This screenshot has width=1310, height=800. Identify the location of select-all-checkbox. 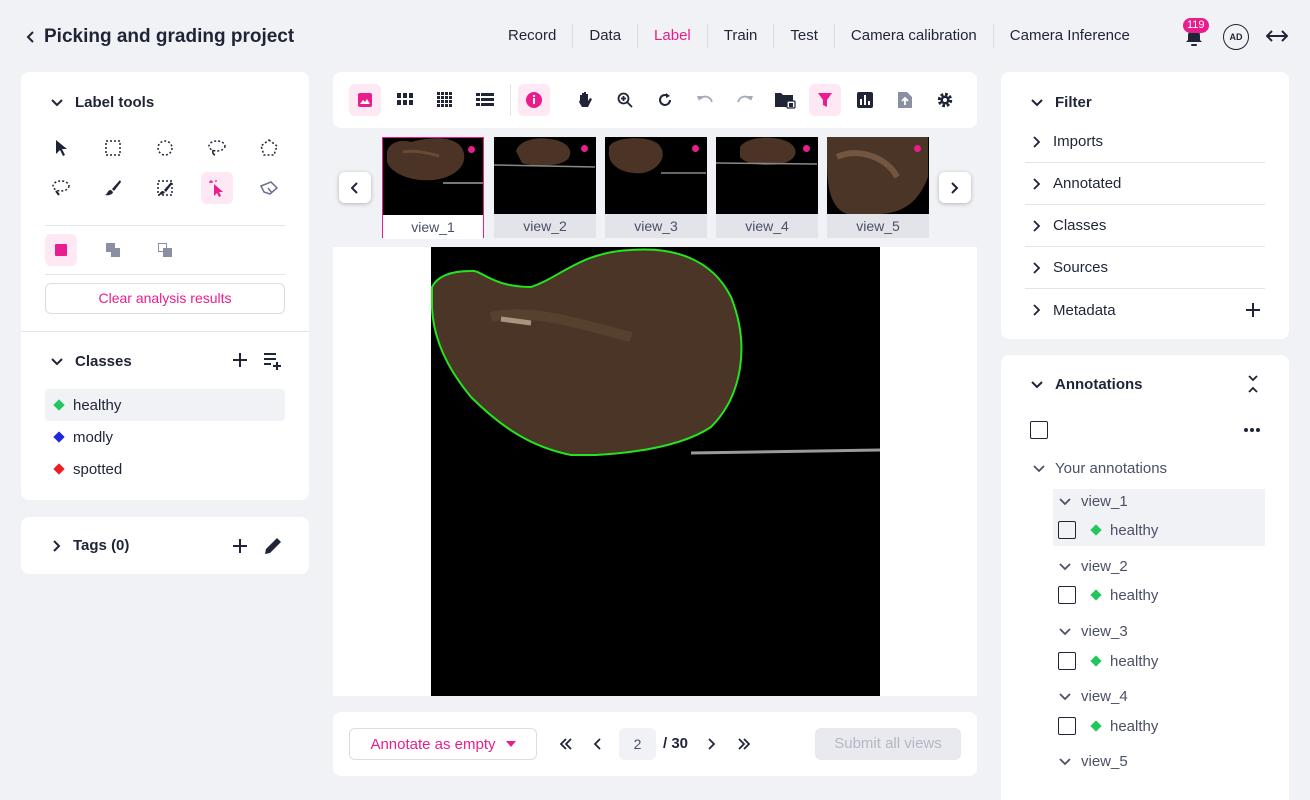
(1039, 430).